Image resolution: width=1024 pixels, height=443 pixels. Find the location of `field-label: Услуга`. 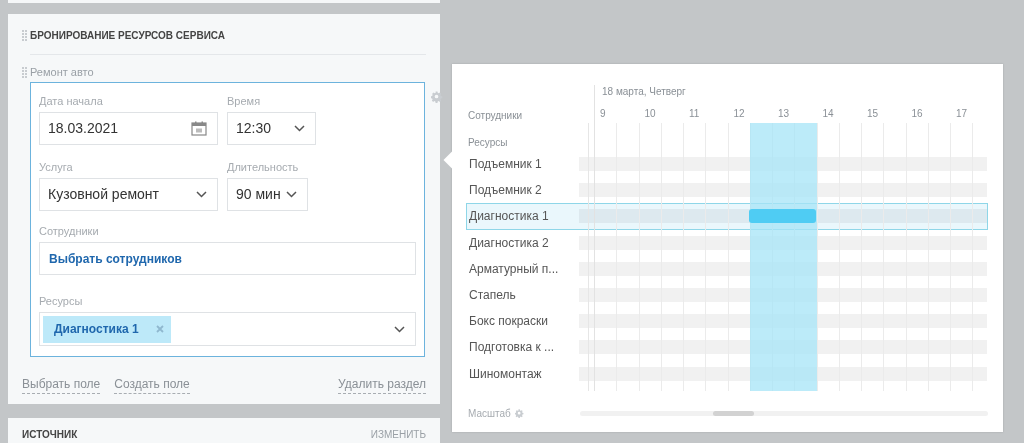

field-label: Услуга is located at coordinates (56, 167).